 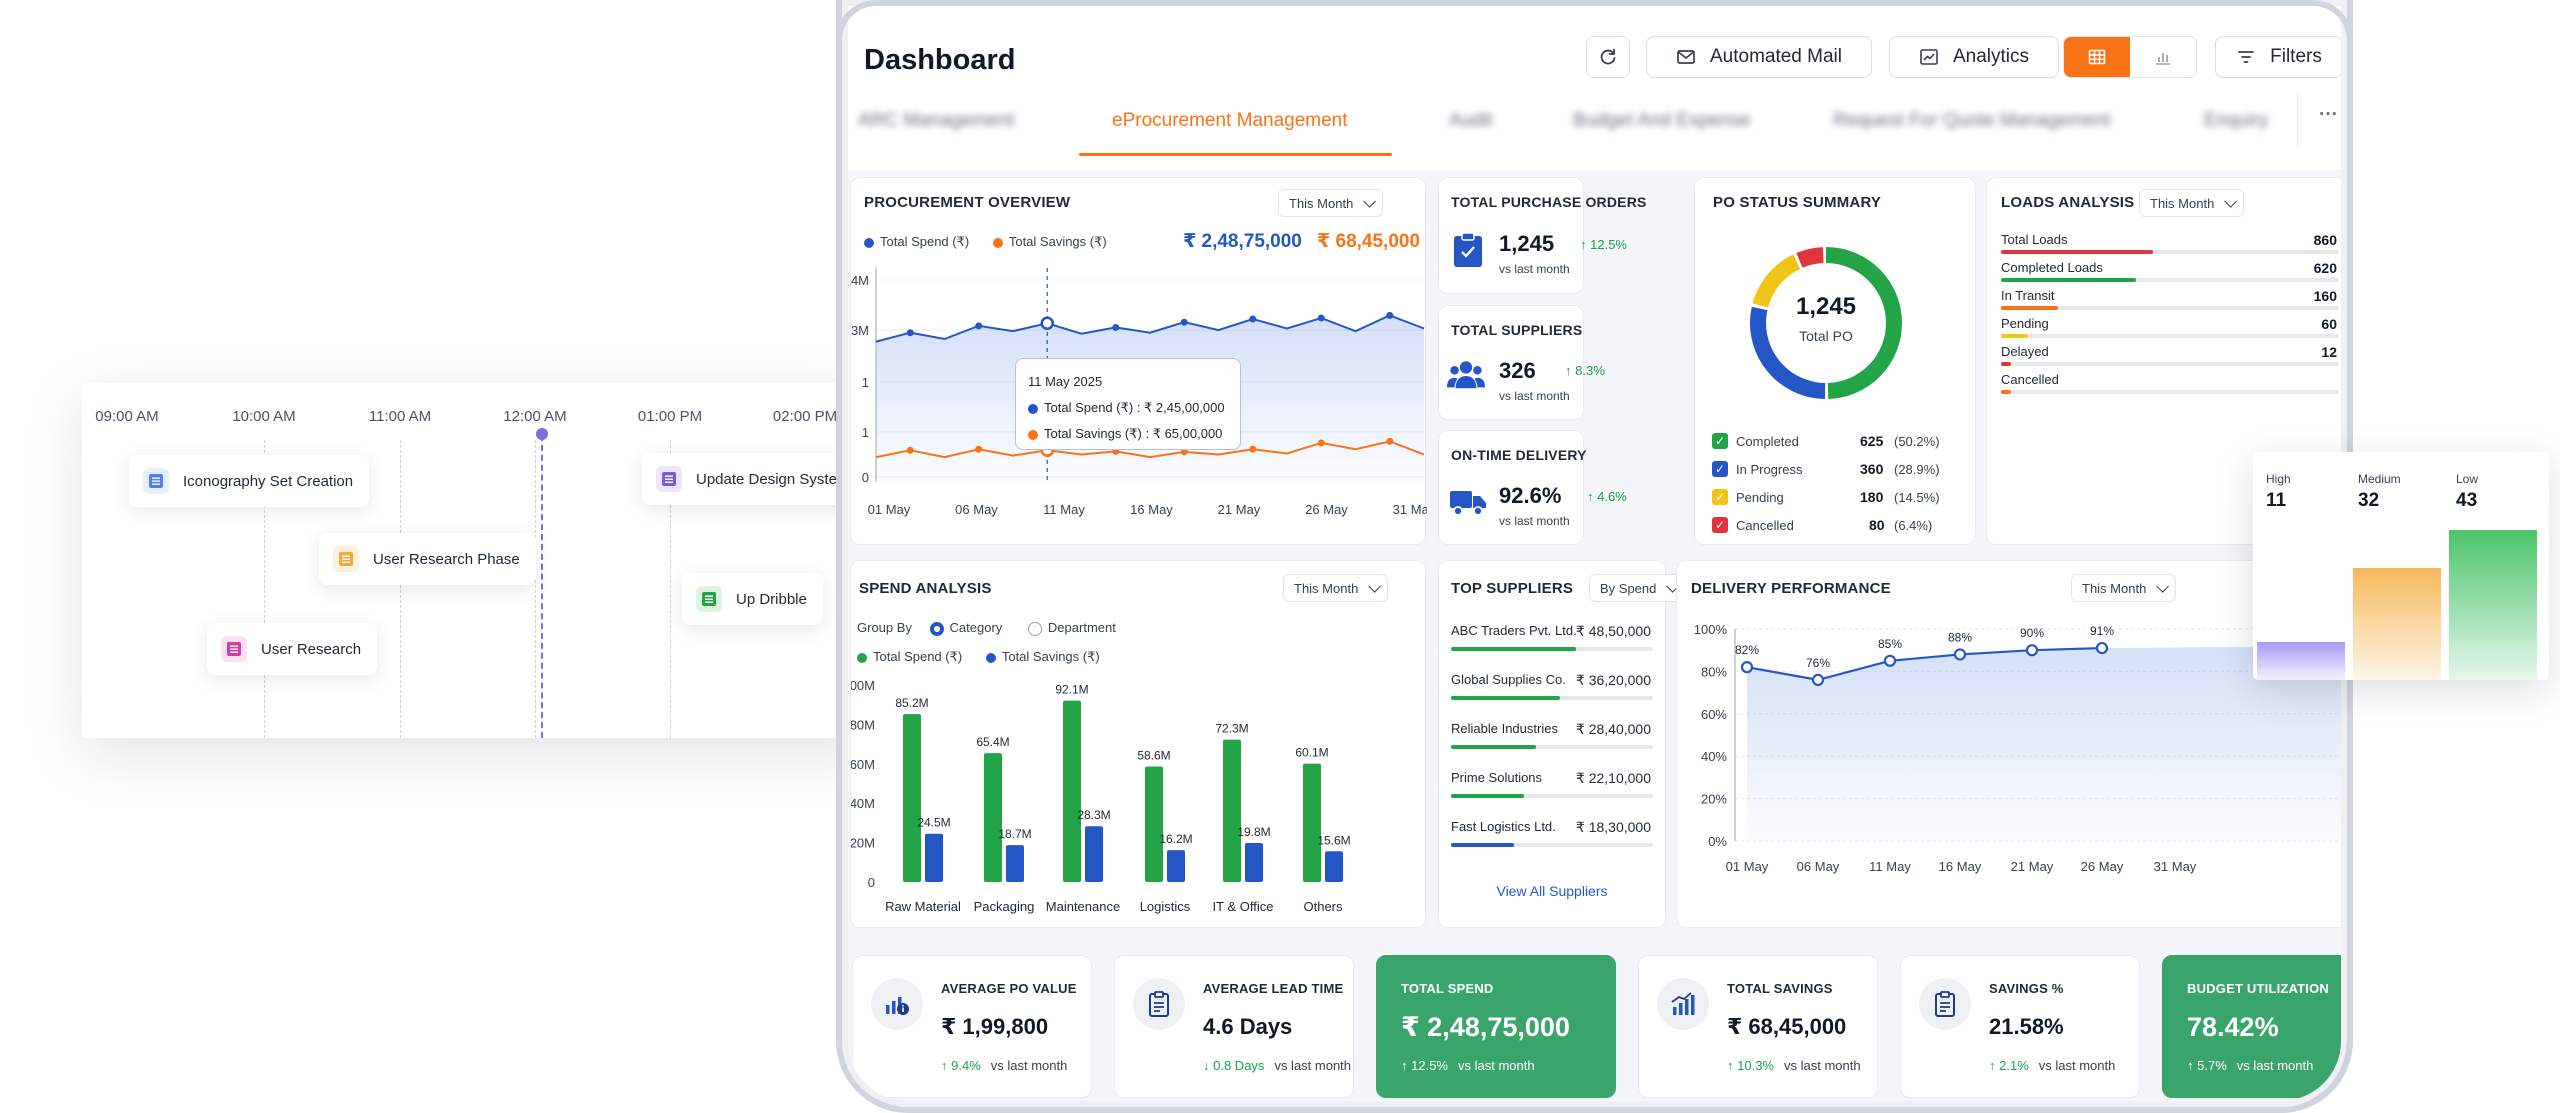 What do you see at coordinates (1974, 57) in the screenshot?
I see `analytics-button: Analytics` at bounding box center [1974, 57].